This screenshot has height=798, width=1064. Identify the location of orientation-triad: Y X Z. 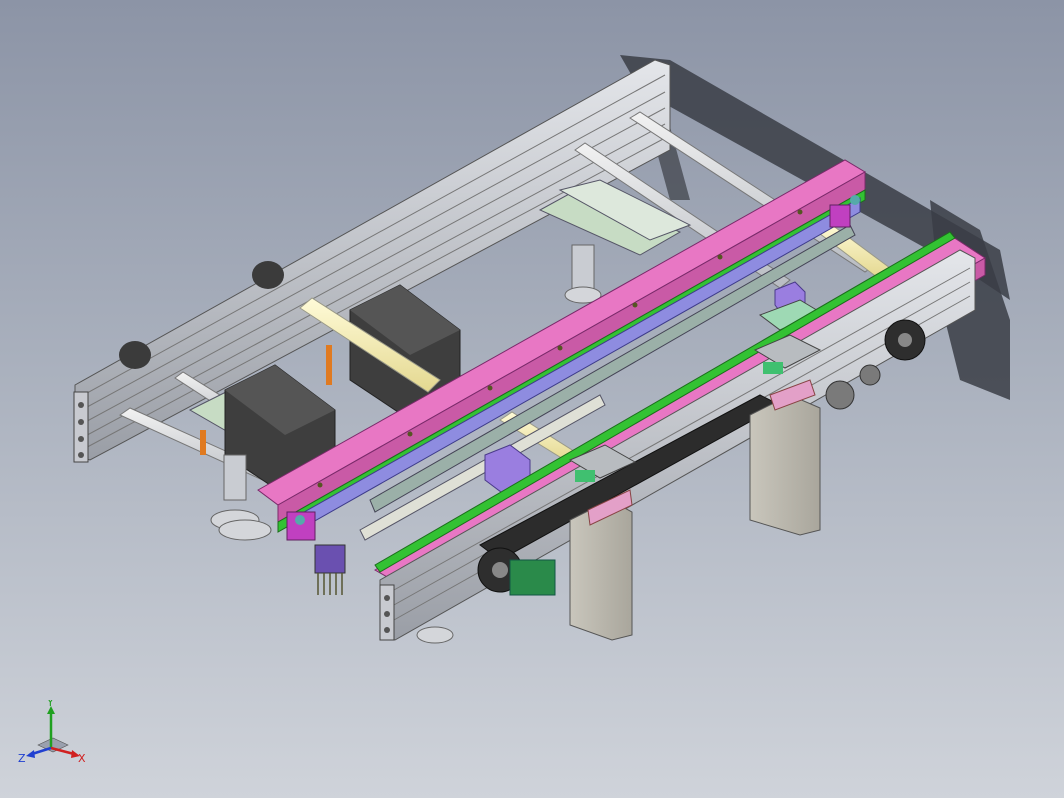
(53, 736).